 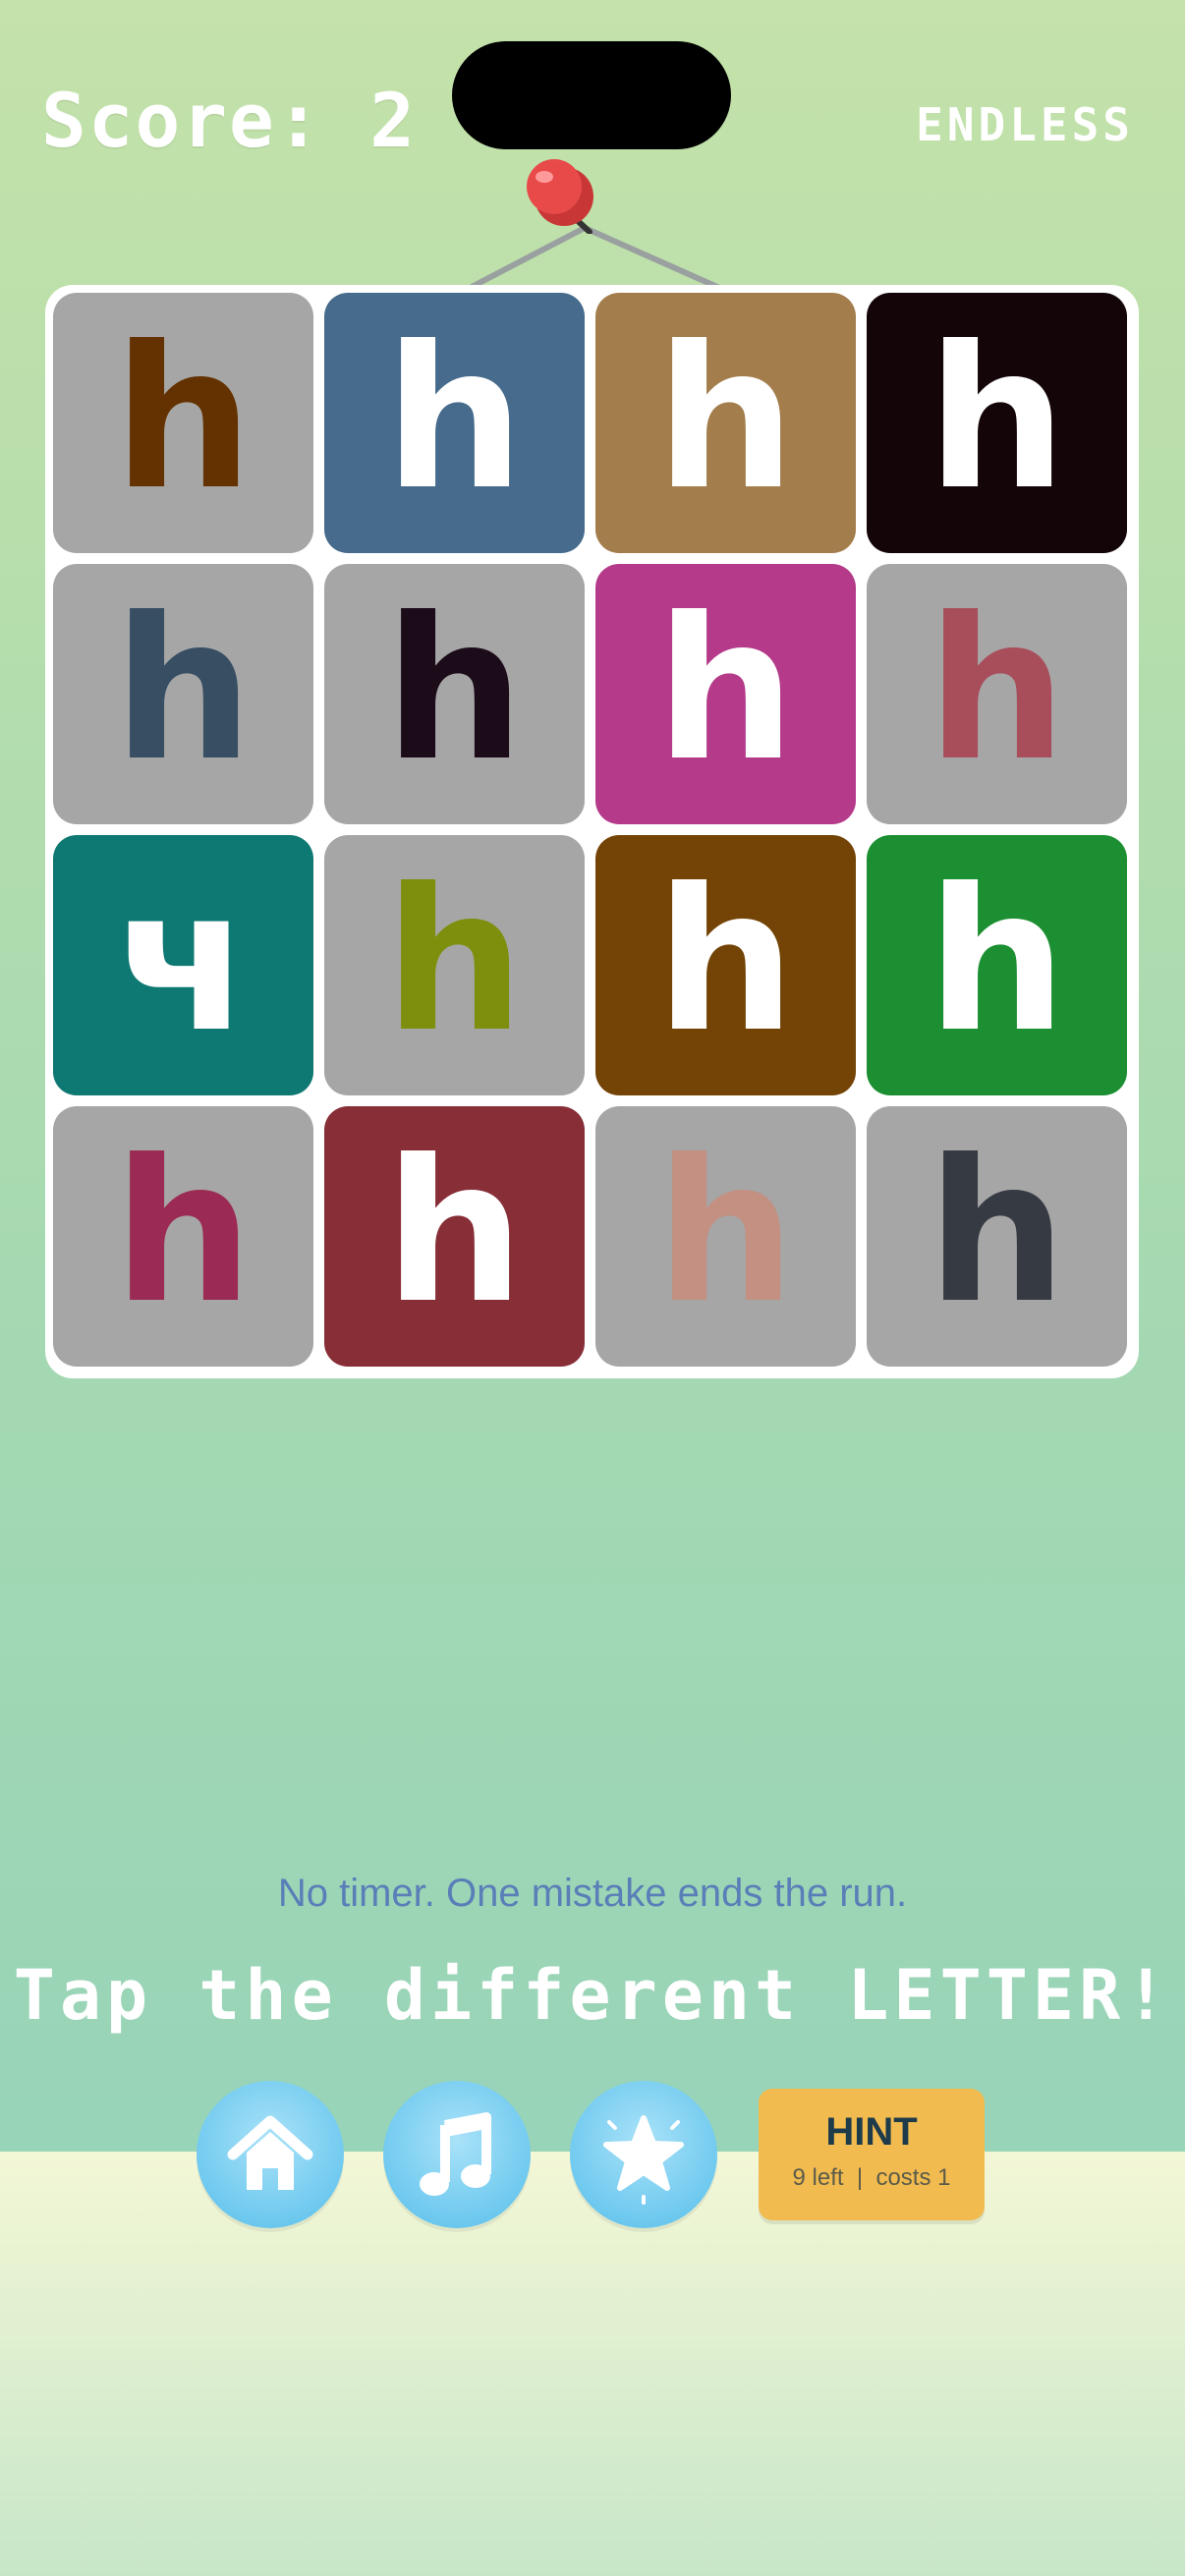 I want to click on prompt-text: Tap the different LETTER!, so click(x=592, y=1995).